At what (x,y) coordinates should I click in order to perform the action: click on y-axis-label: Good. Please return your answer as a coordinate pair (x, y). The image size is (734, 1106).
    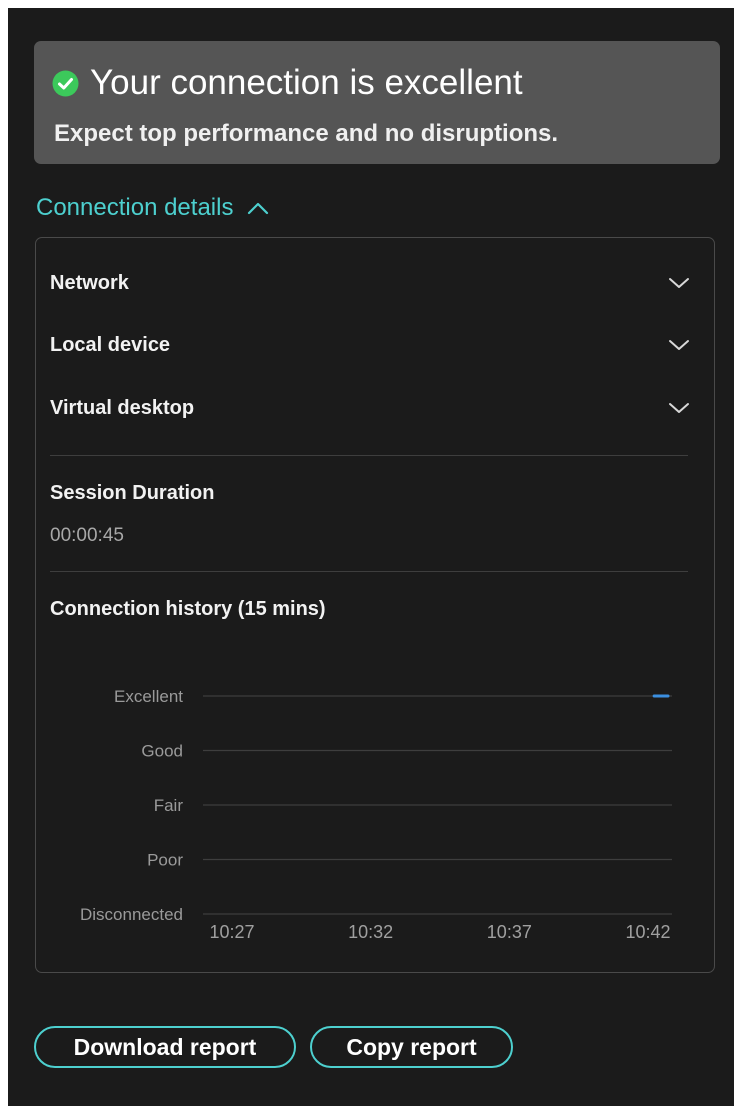
    Looking at the image, I should click on (162, 751).